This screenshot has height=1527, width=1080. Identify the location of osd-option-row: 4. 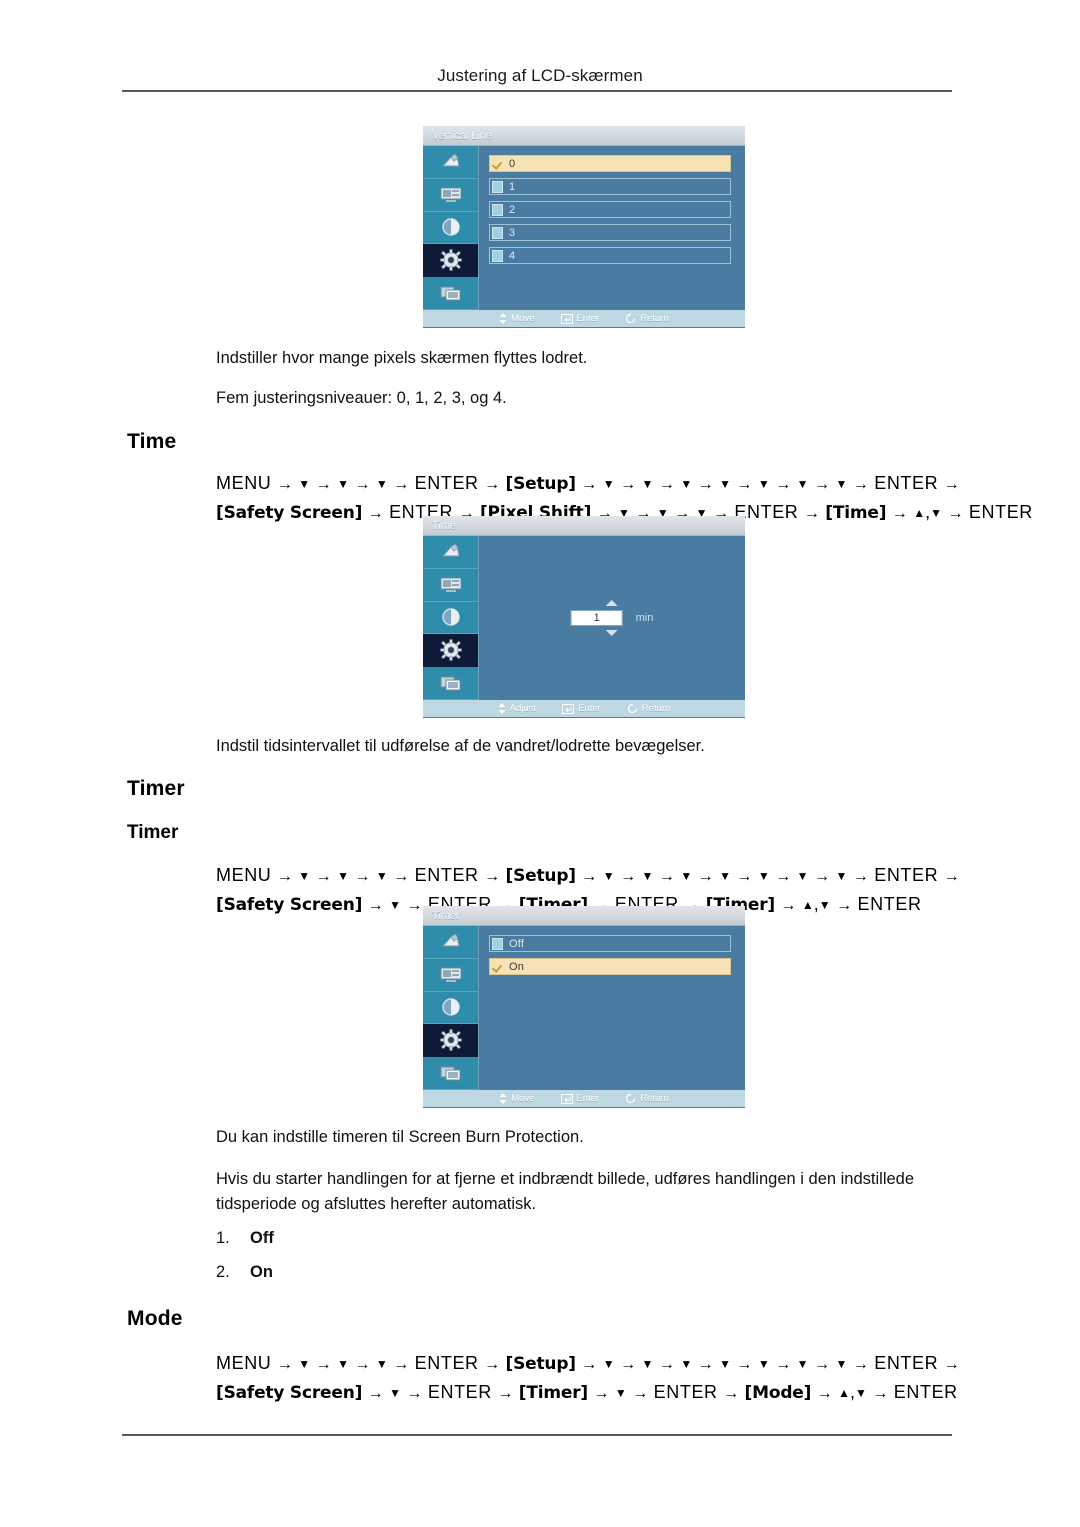
(610, 255).